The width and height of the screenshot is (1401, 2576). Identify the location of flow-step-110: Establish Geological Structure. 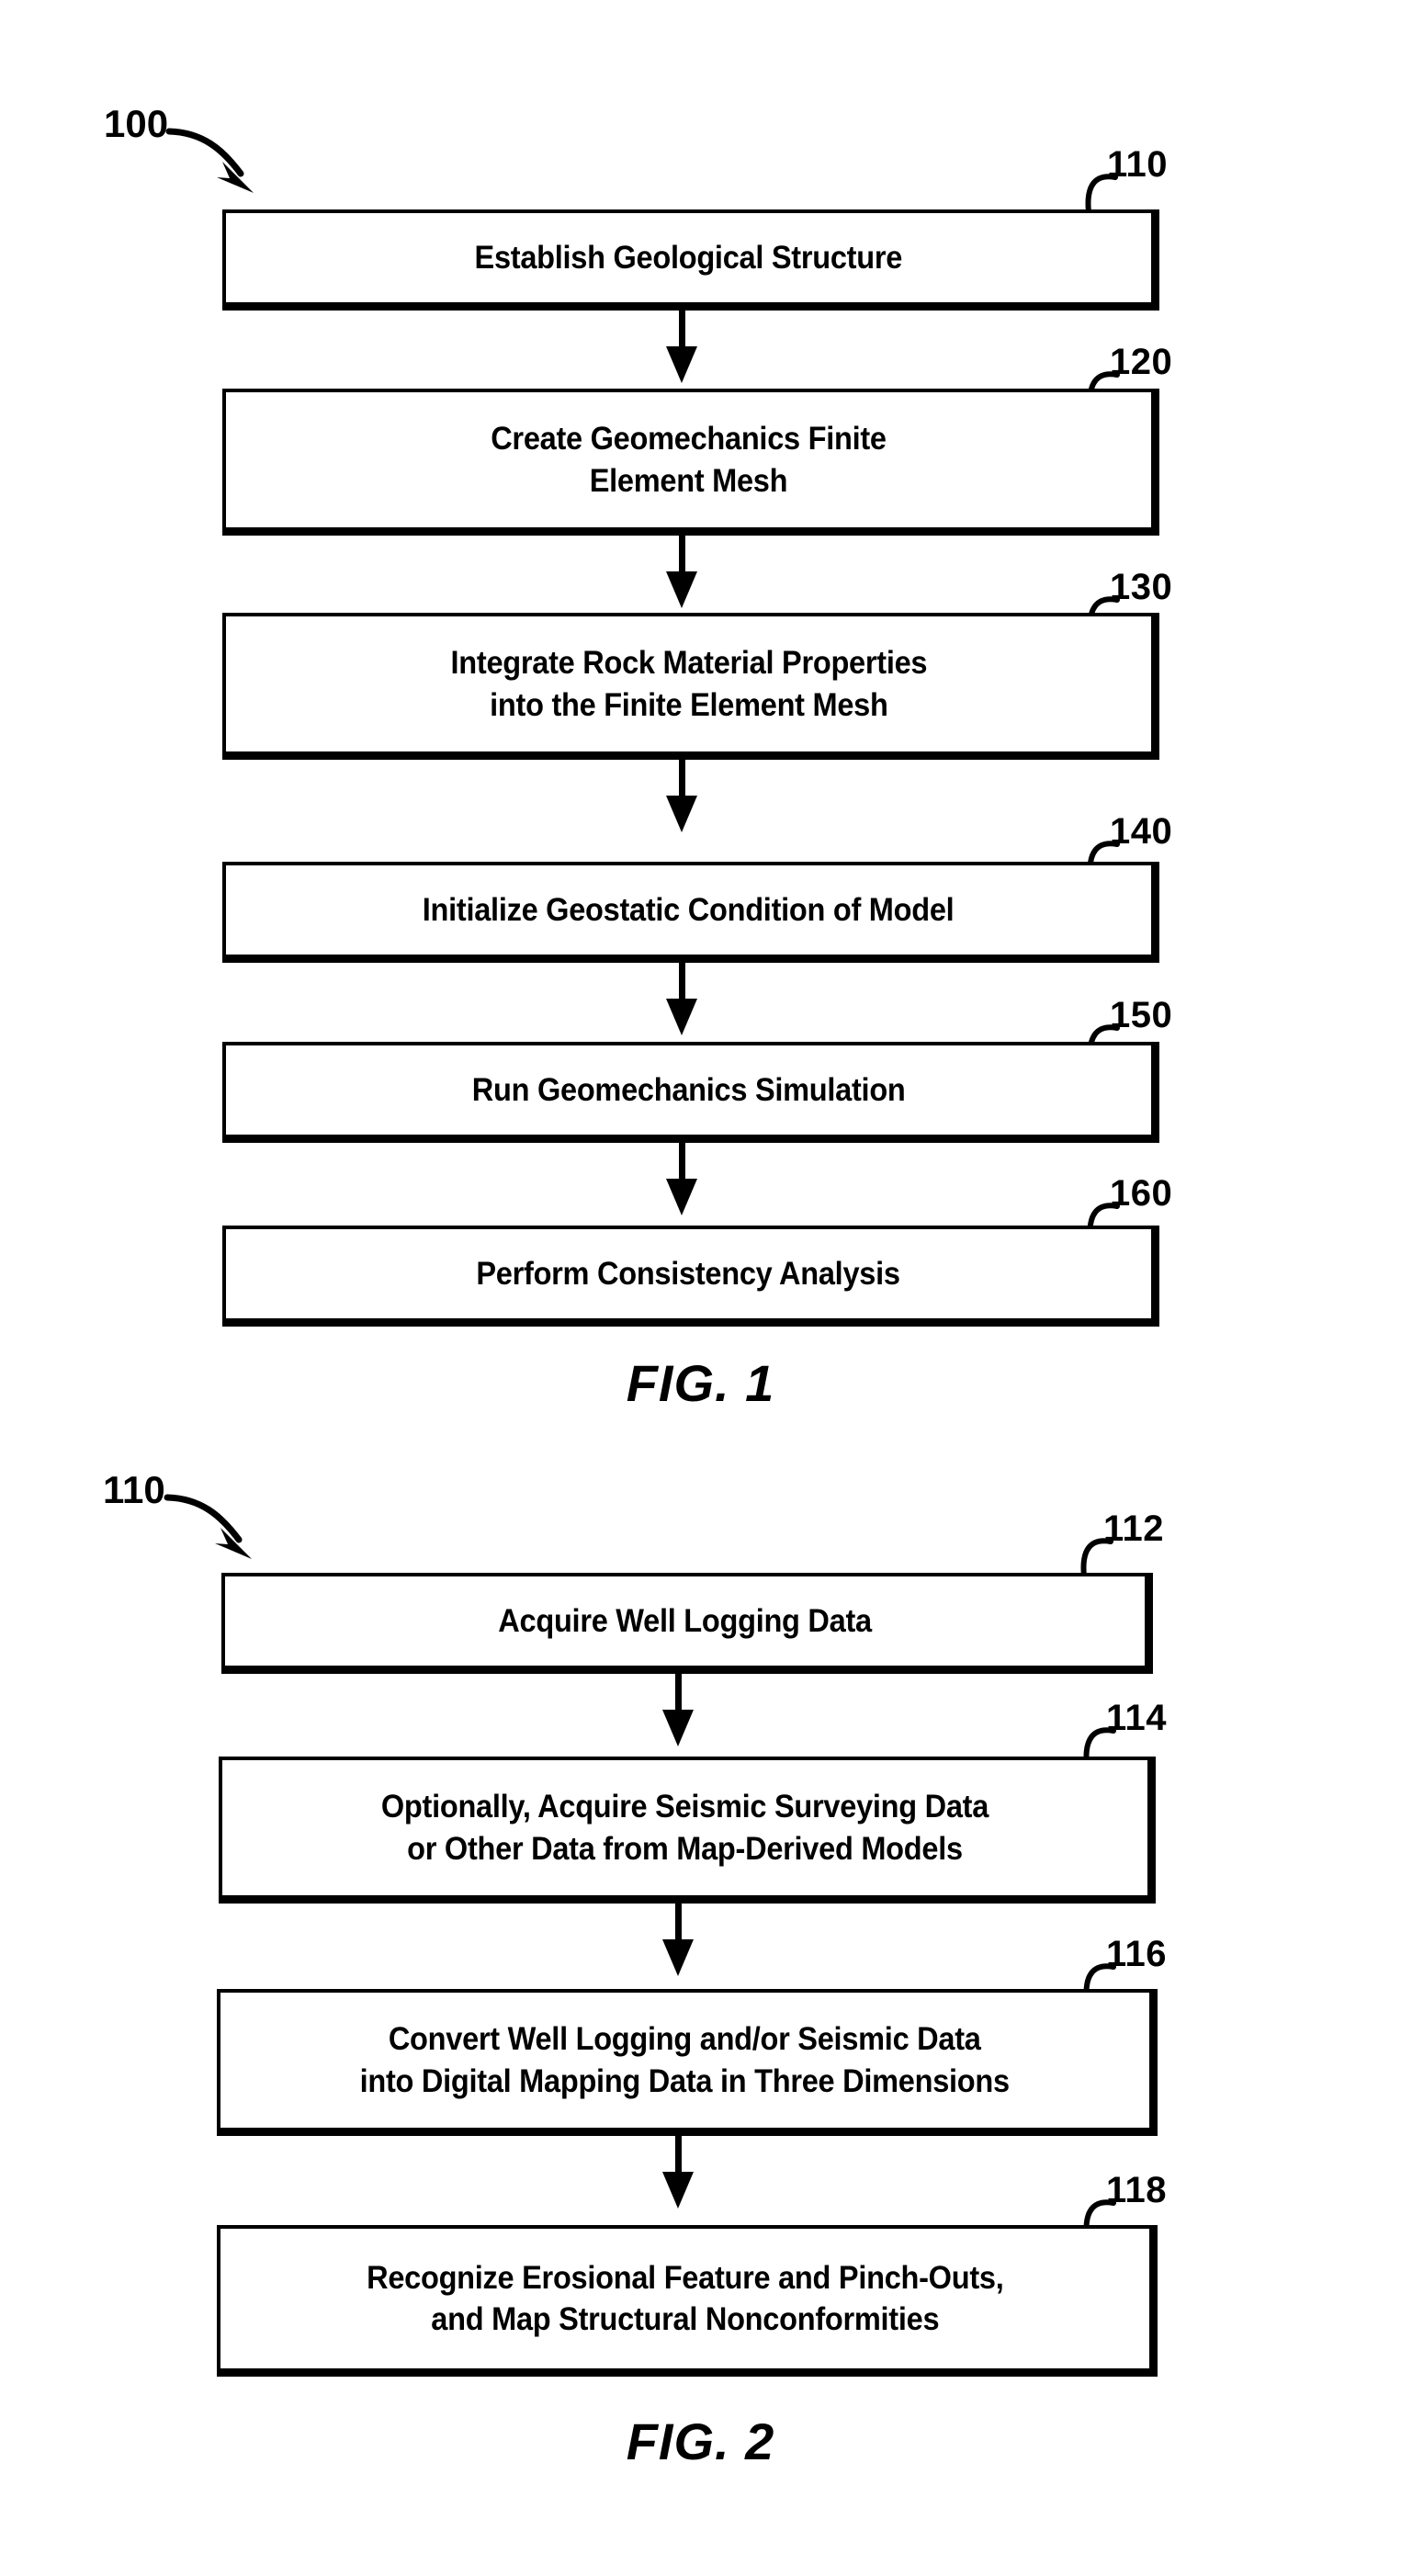
(690, 260).